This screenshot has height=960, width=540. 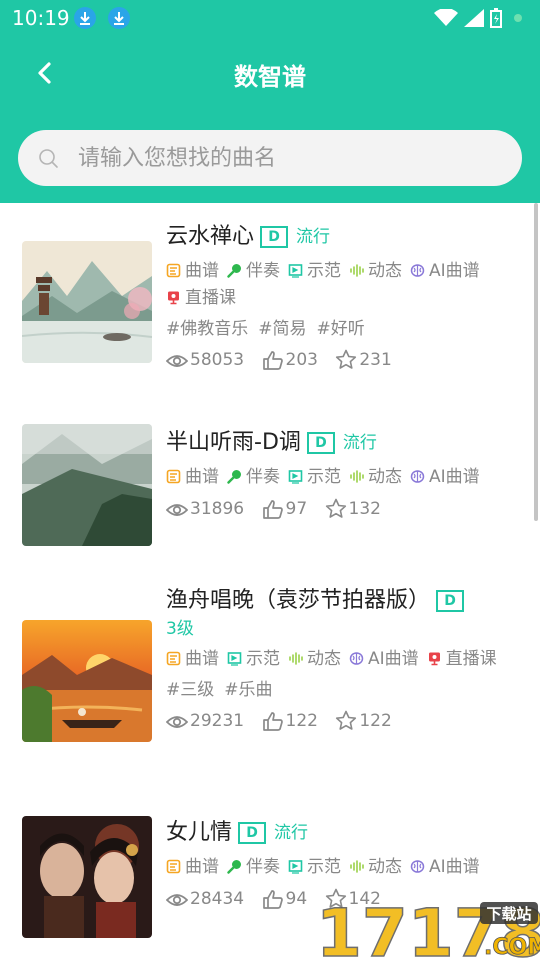 What do you see at coordinates (248, 690) in the screenshot?
I see `tag: #乐曲` at bounding box center [248, 690].